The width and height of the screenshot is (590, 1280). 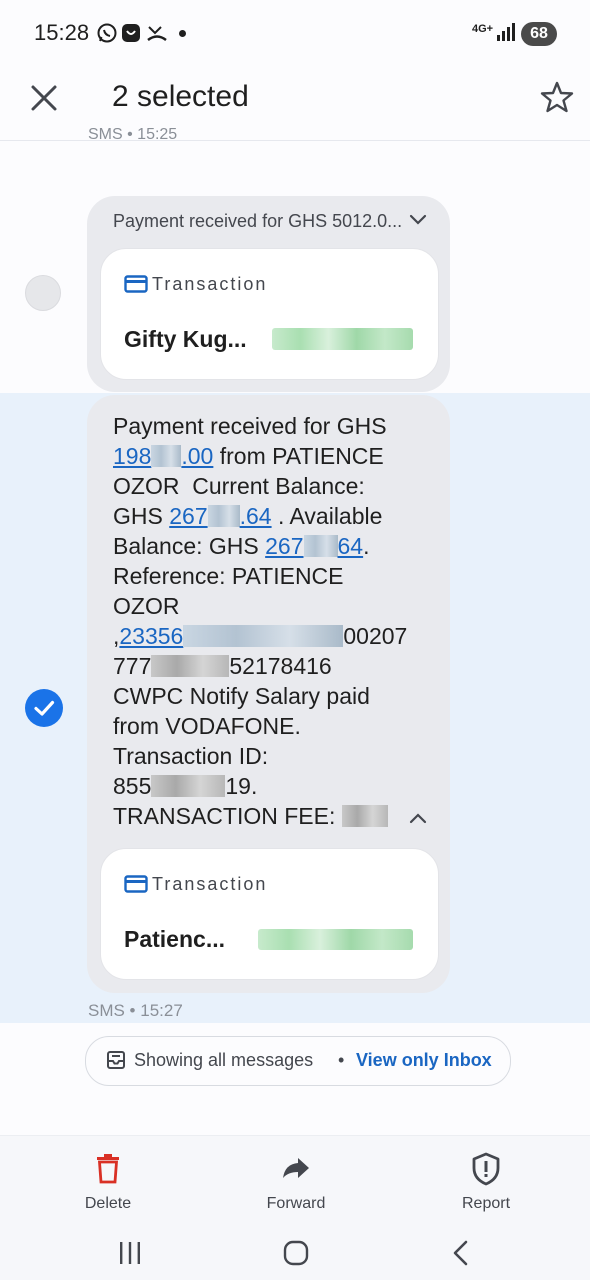 What do you see at coordinates (557, 97) in the screenshot?
I see `star-icon` at bounding box center [557, 97].